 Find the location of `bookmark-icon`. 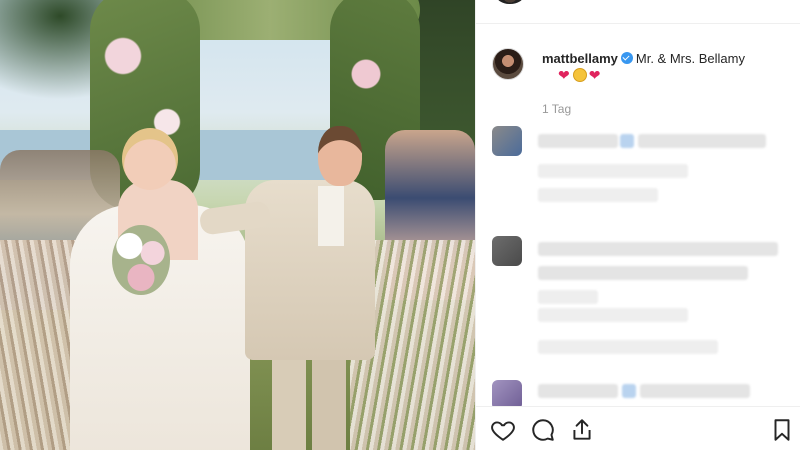

bookmark-icon is located at coordinates (782, 430).